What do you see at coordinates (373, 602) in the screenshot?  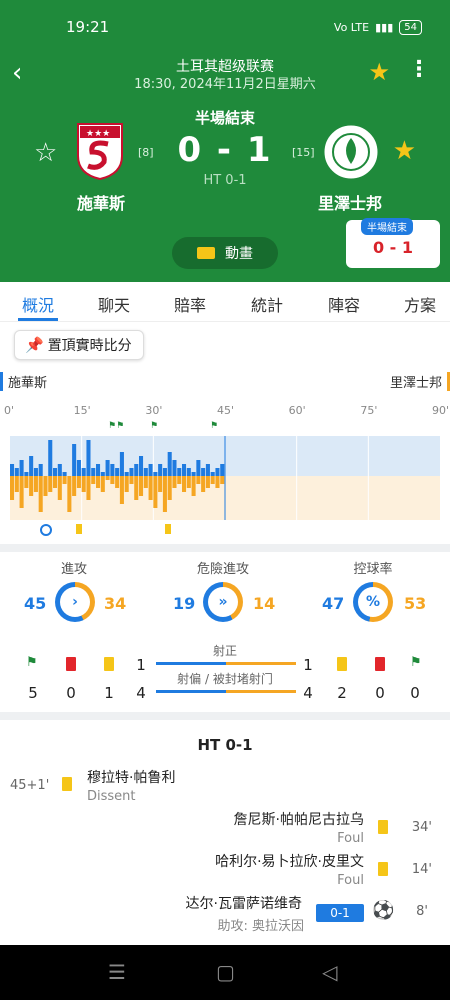 I see `percent-icon: %` at bounding box center [373, 602].